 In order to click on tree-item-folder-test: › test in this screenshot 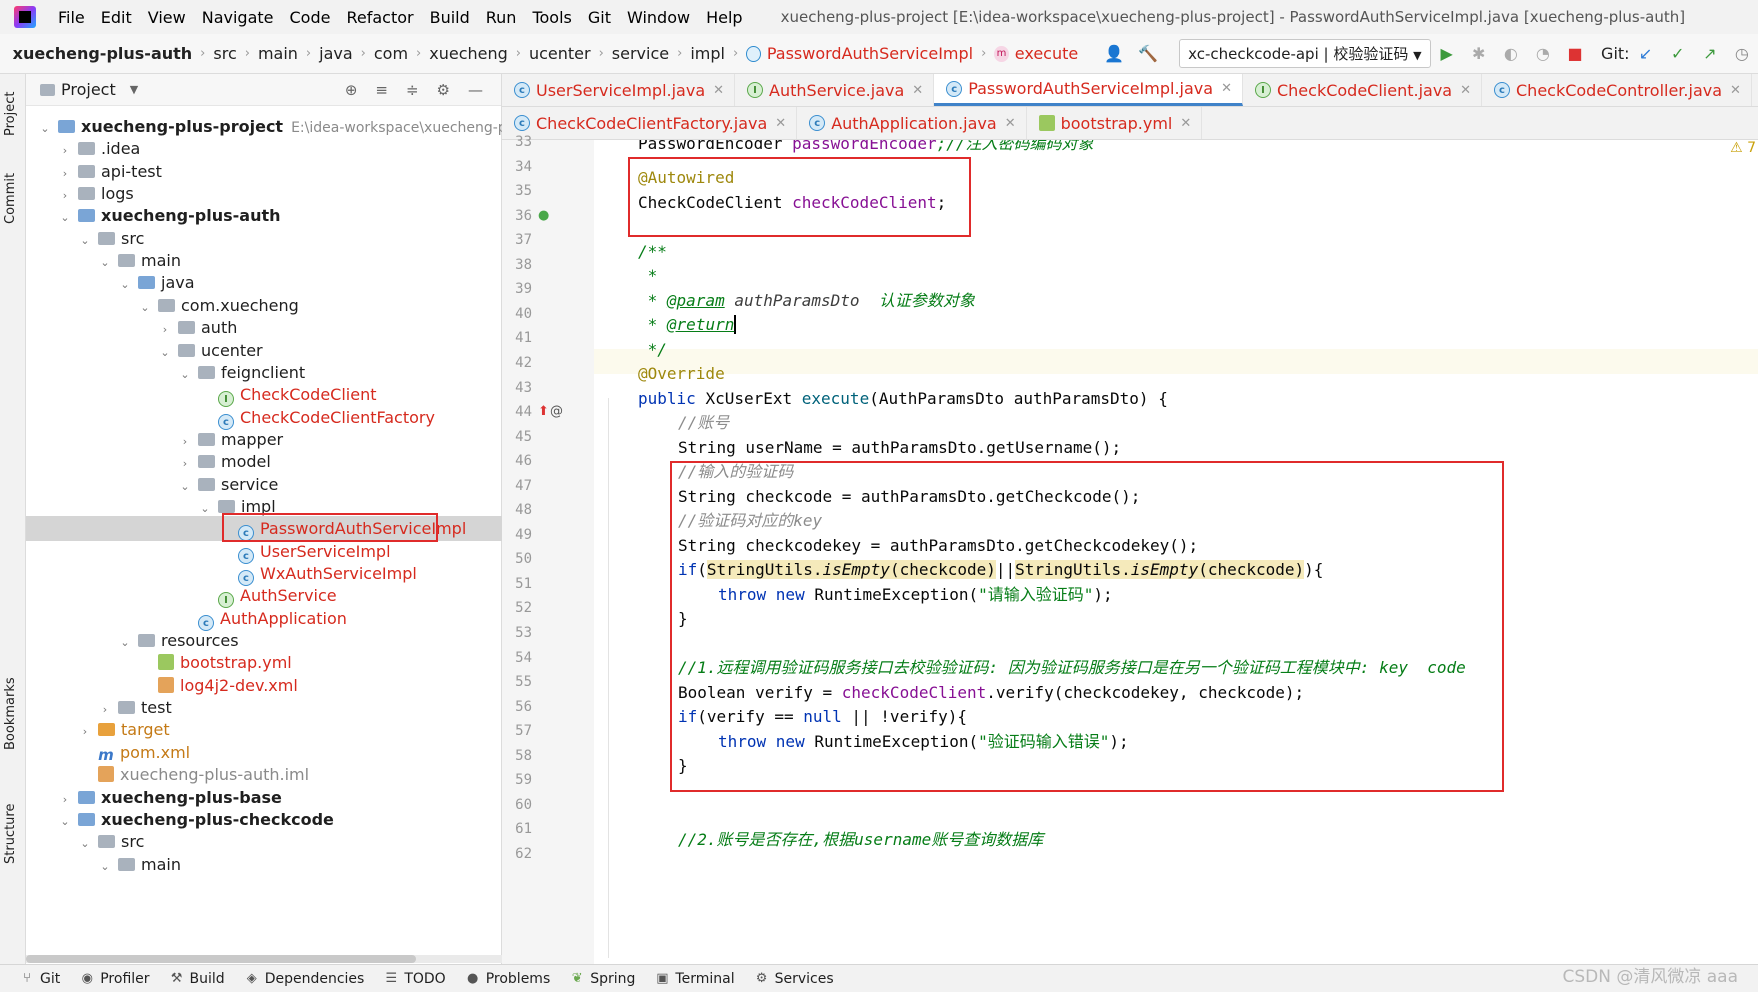, I will do `click(264, 707)`.